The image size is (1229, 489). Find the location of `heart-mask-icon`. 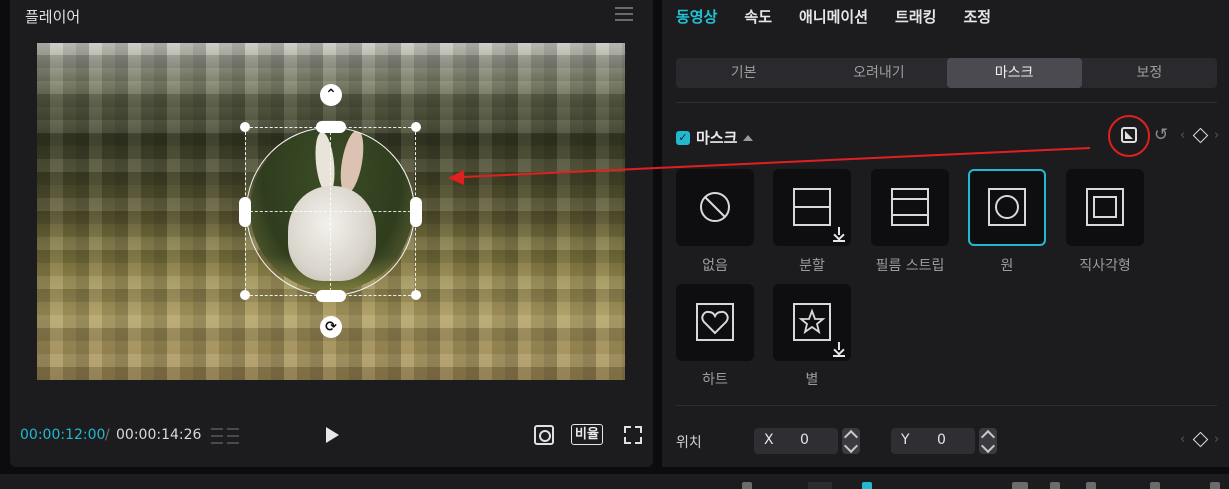

heart-mask-icon is located at coordinates (715, 322).